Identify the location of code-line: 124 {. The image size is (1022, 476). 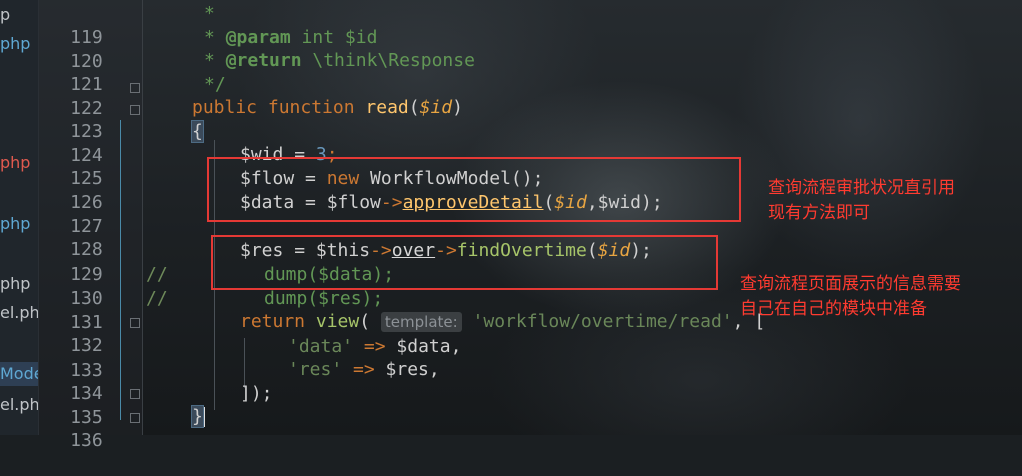
(121, 143).